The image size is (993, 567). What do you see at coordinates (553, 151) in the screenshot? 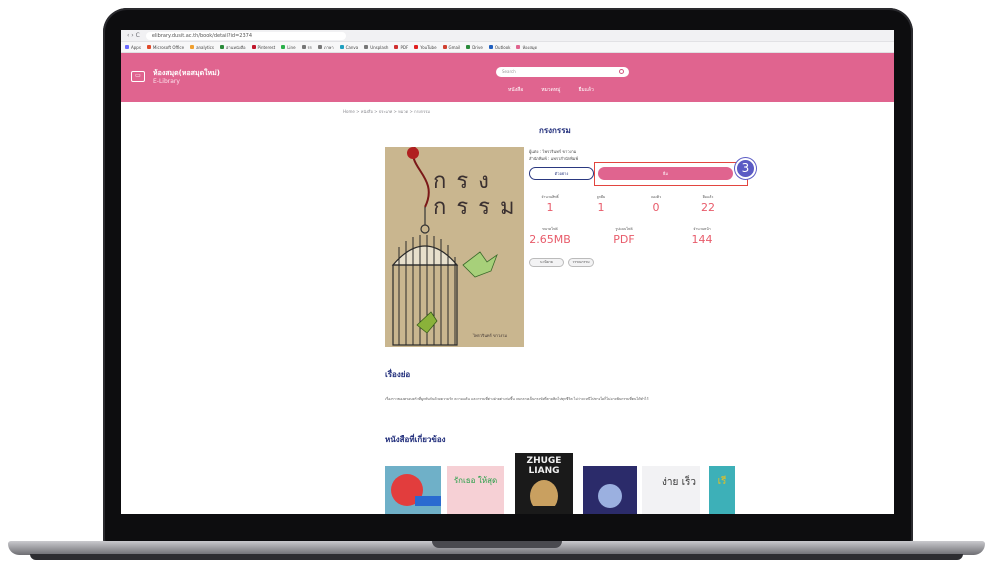
I see `book-author: ผู้แต่ง : ไพรวรินทร์ ขาวงาม` at bounding box center [553, 151].